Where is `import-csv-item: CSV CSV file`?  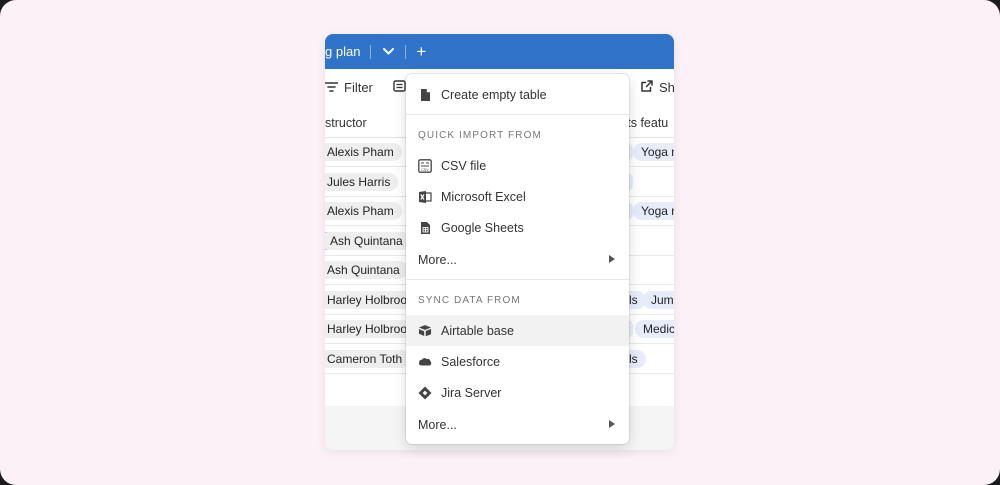 import-csv-item: CSV CSV file is located at coordinates (517, 165).